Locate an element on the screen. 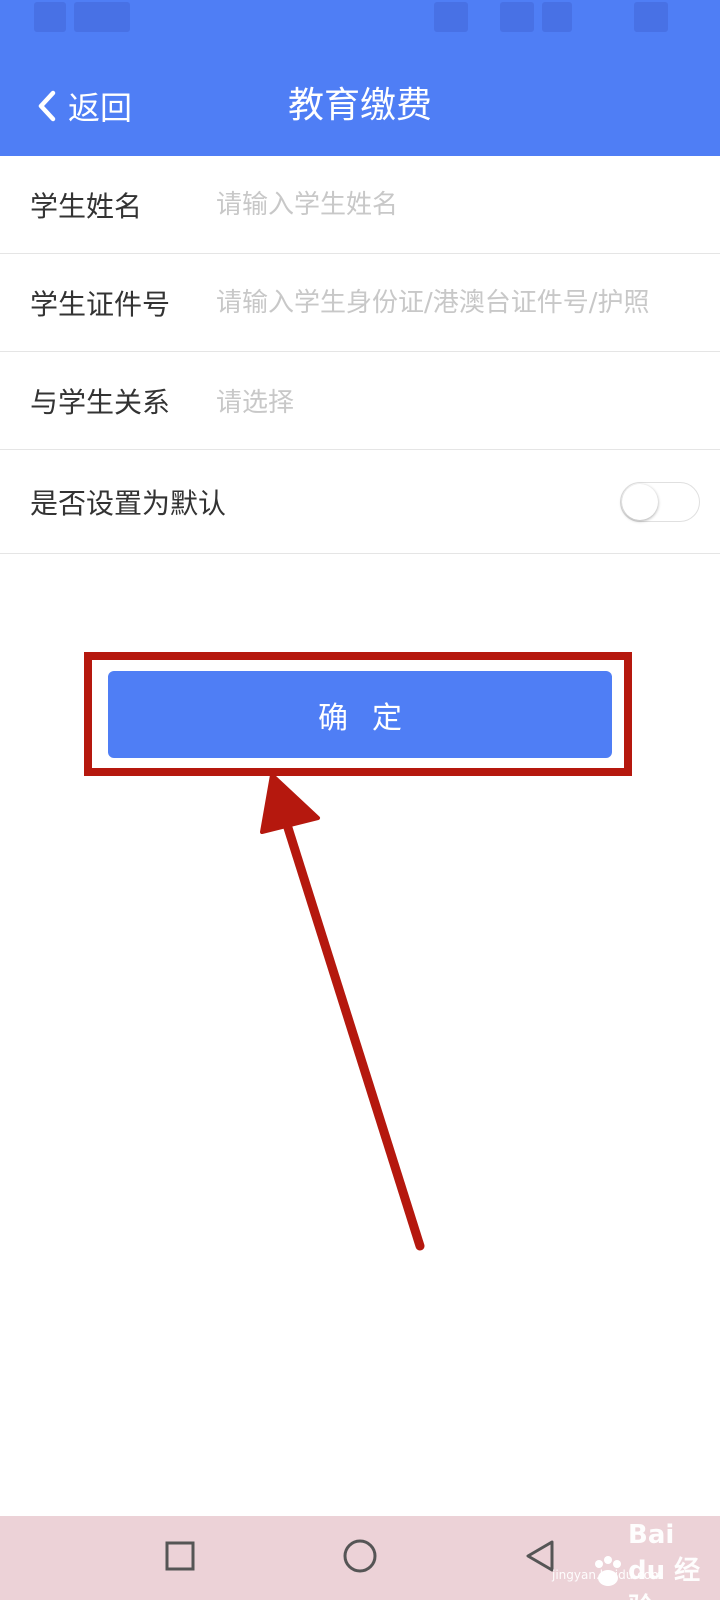  nav-back-button is located at coordinates (540, 1558).